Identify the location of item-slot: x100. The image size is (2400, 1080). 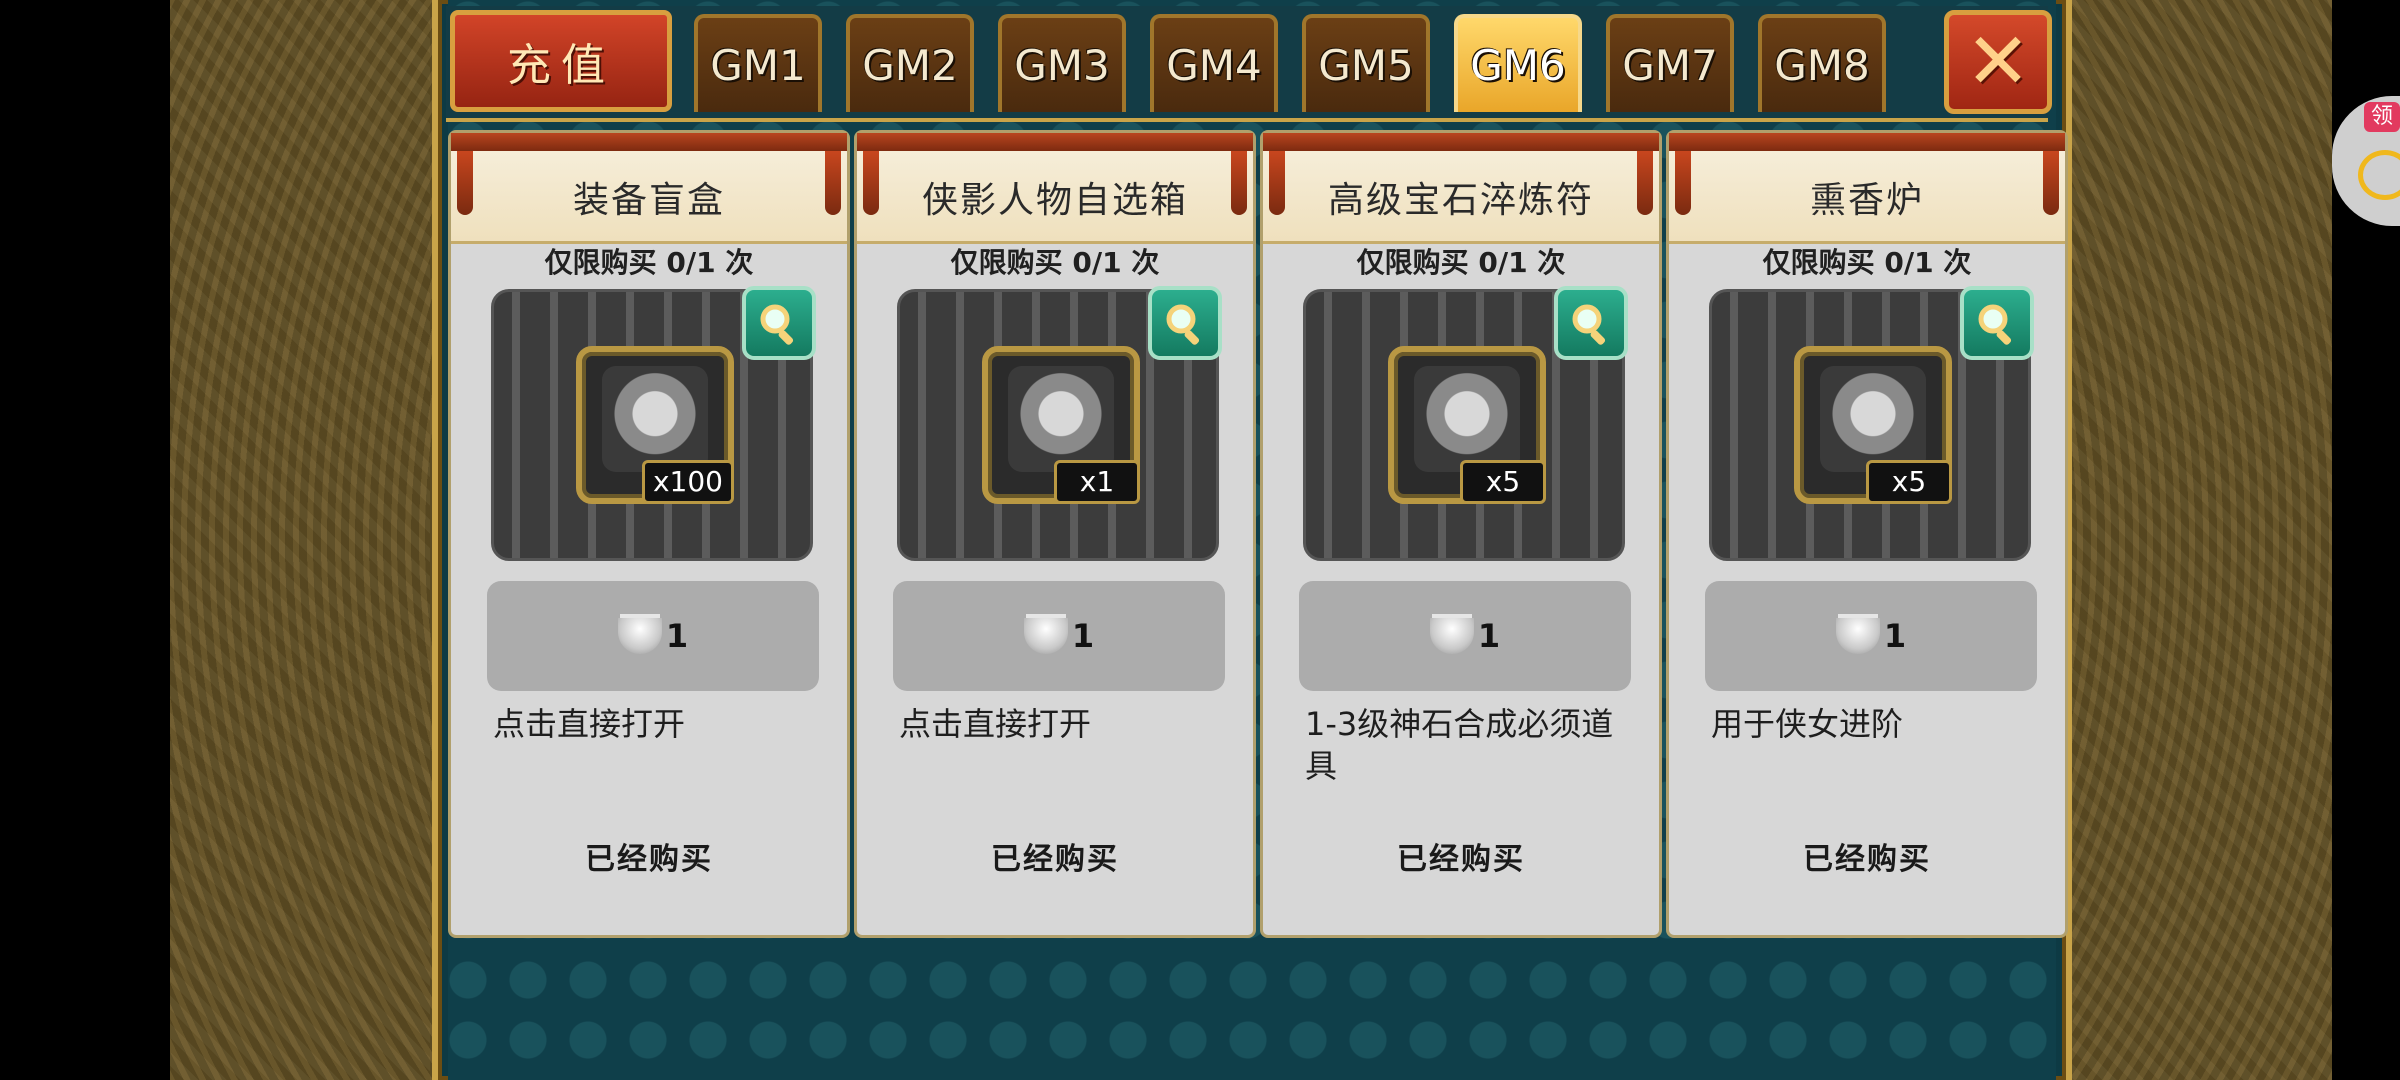
(655, 425).